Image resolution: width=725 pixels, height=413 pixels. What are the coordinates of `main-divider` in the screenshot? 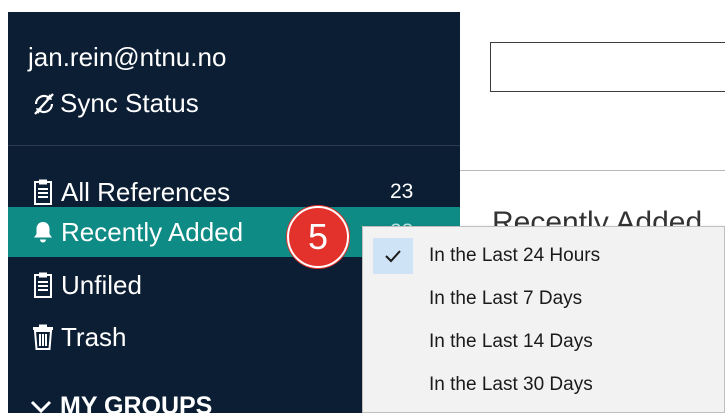 It's located at (592, 170).